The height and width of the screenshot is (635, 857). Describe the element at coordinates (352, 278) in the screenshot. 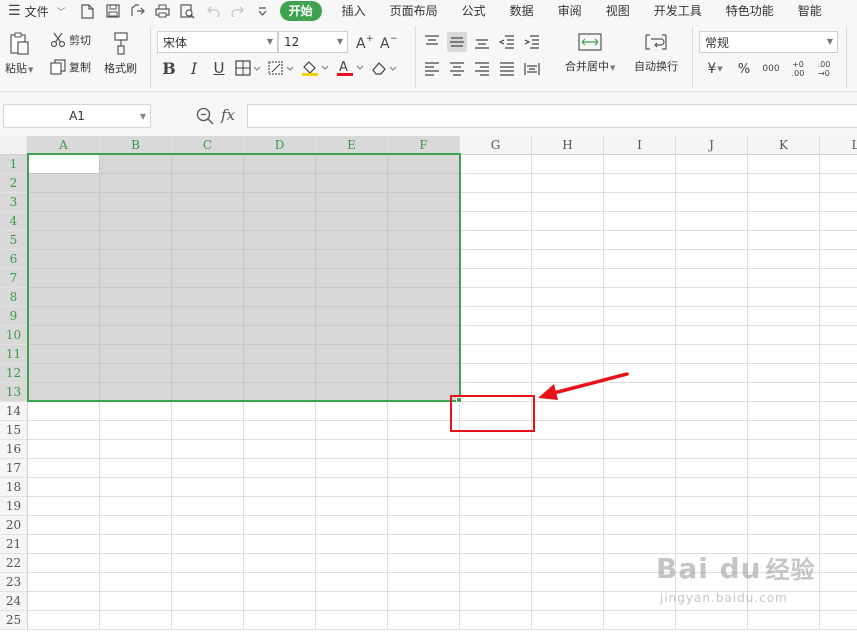

I see `cell-e7` at that location.